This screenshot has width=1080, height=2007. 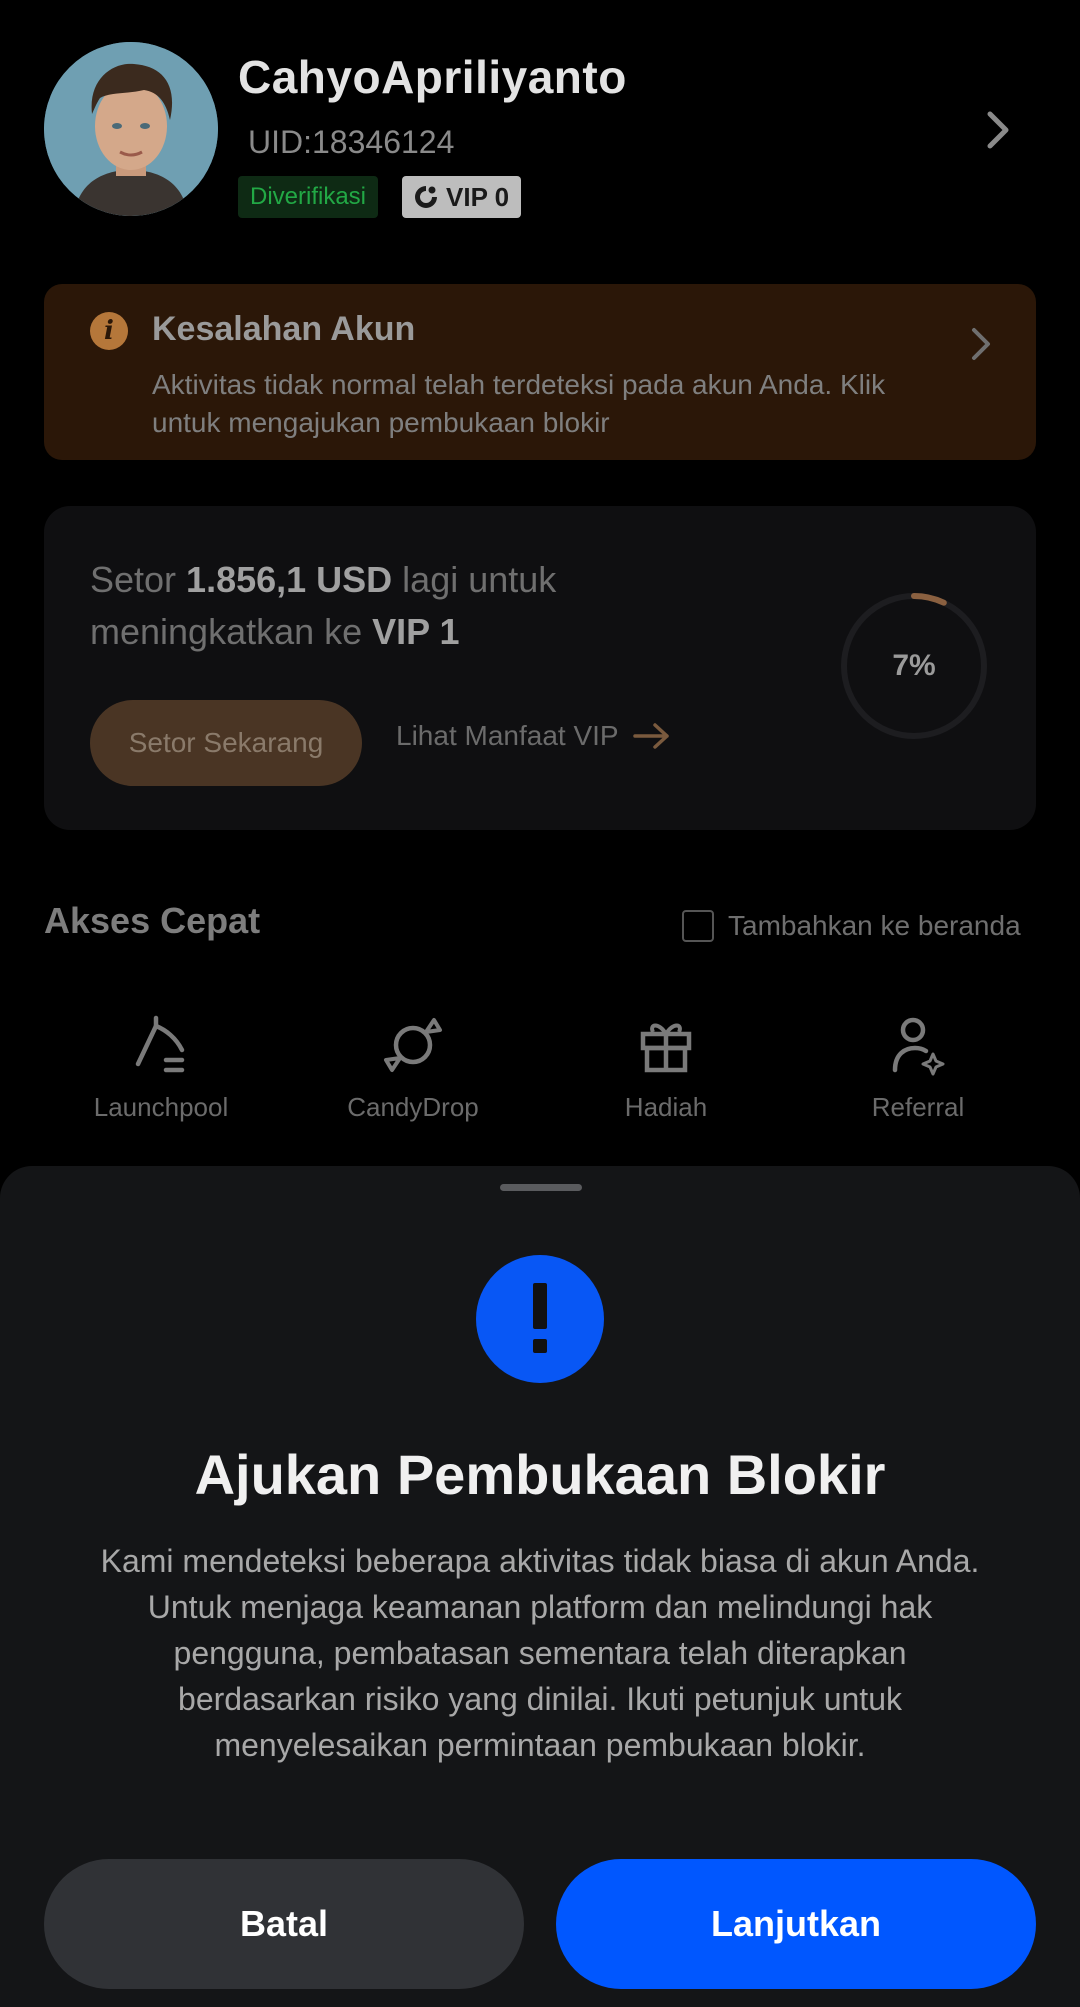 I want to click on referral-user-icon, so click(x=918, y=1046).